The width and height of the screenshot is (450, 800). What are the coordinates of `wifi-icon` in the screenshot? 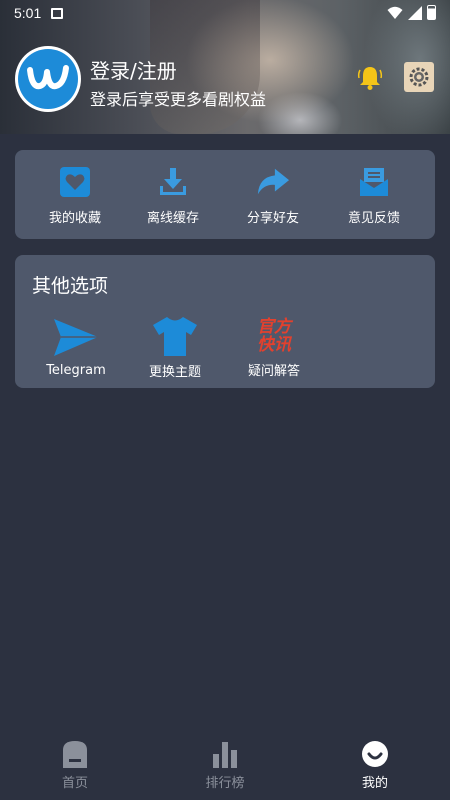 It's located at (395, 12).